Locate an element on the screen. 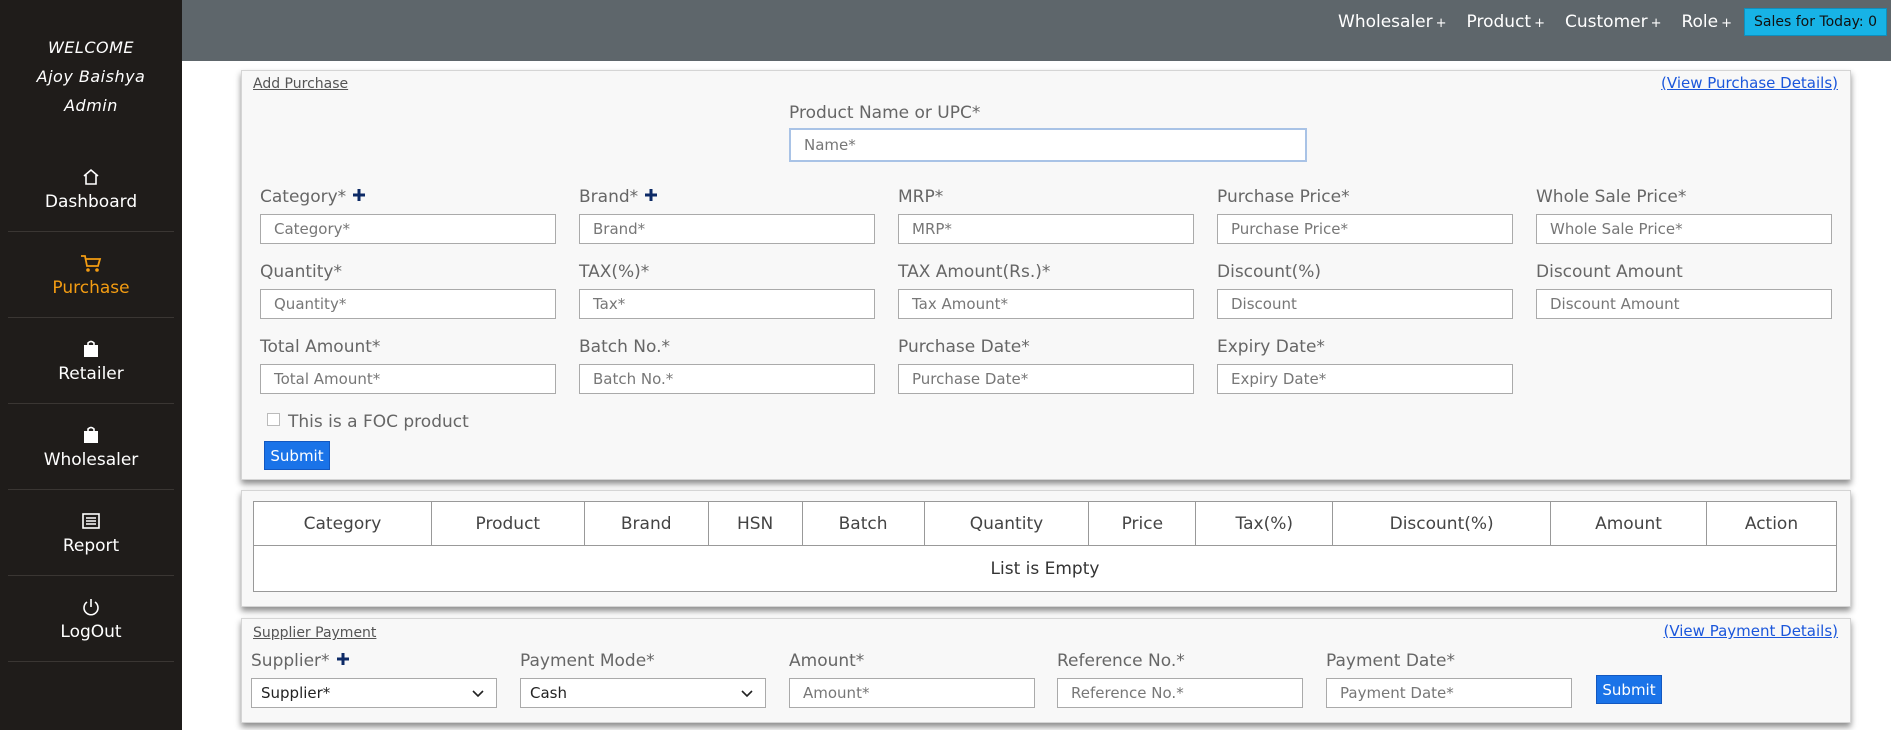  total-amount-field: Total Amount* Total Amount* is located at coordinates (408, 365).